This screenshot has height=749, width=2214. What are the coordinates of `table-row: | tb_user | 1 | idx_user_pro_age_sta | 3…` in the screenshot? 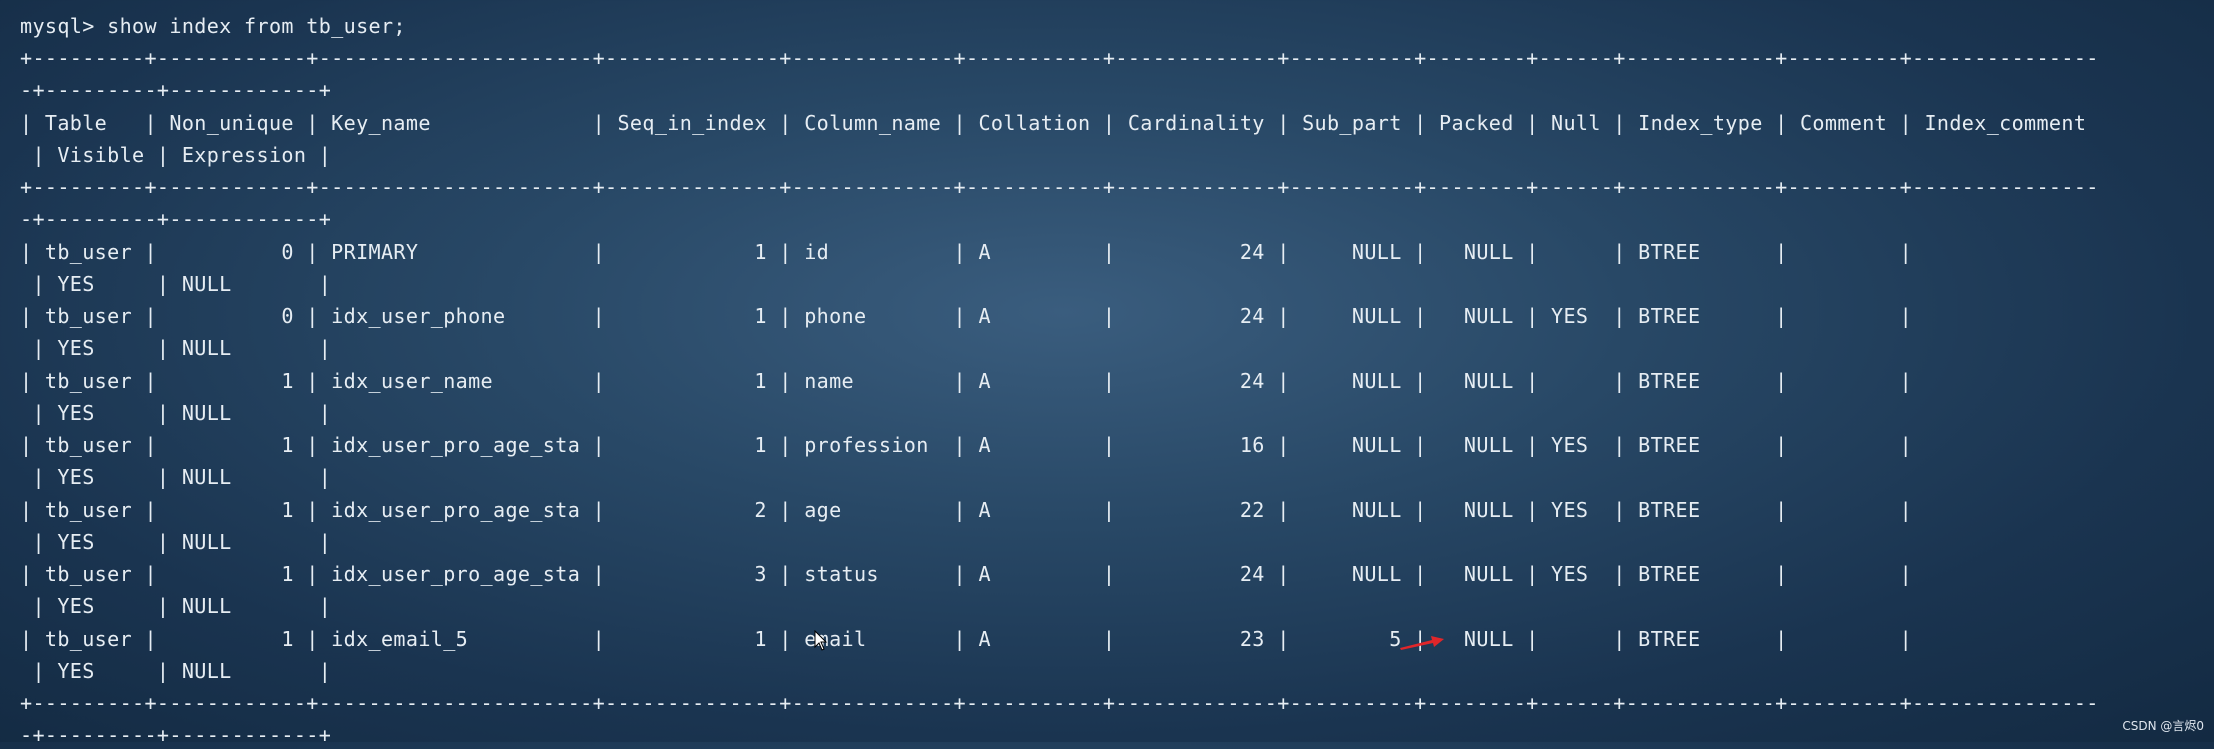 It's located at (966, 574).